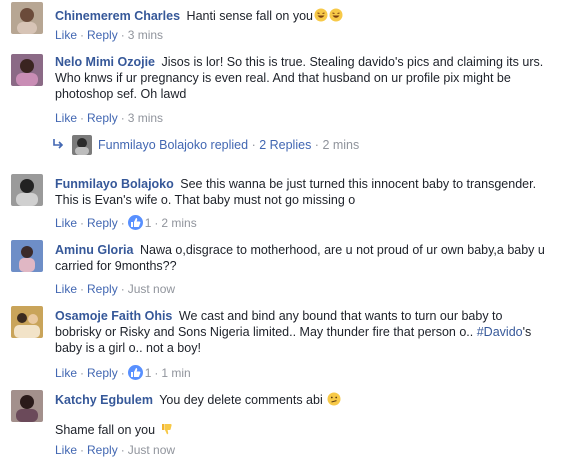 This screenshot has height=465, width=562. I want to click on comment-author: Chinemerem Charles, so click(117, 16).